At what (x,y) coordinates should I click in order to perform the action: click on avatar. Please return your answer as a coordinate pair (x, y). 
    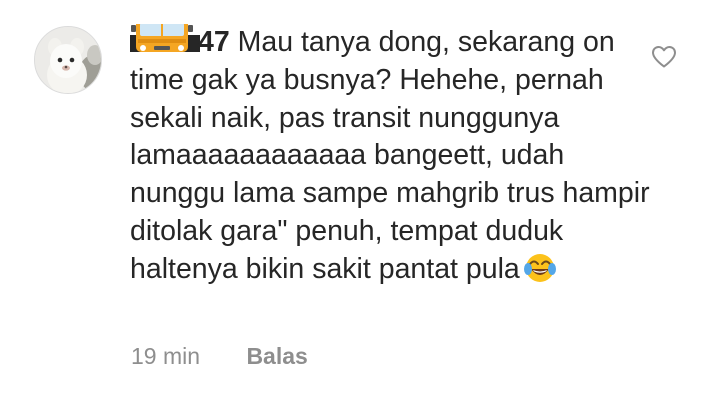
    Looking at the image, I should click on (68, 60).